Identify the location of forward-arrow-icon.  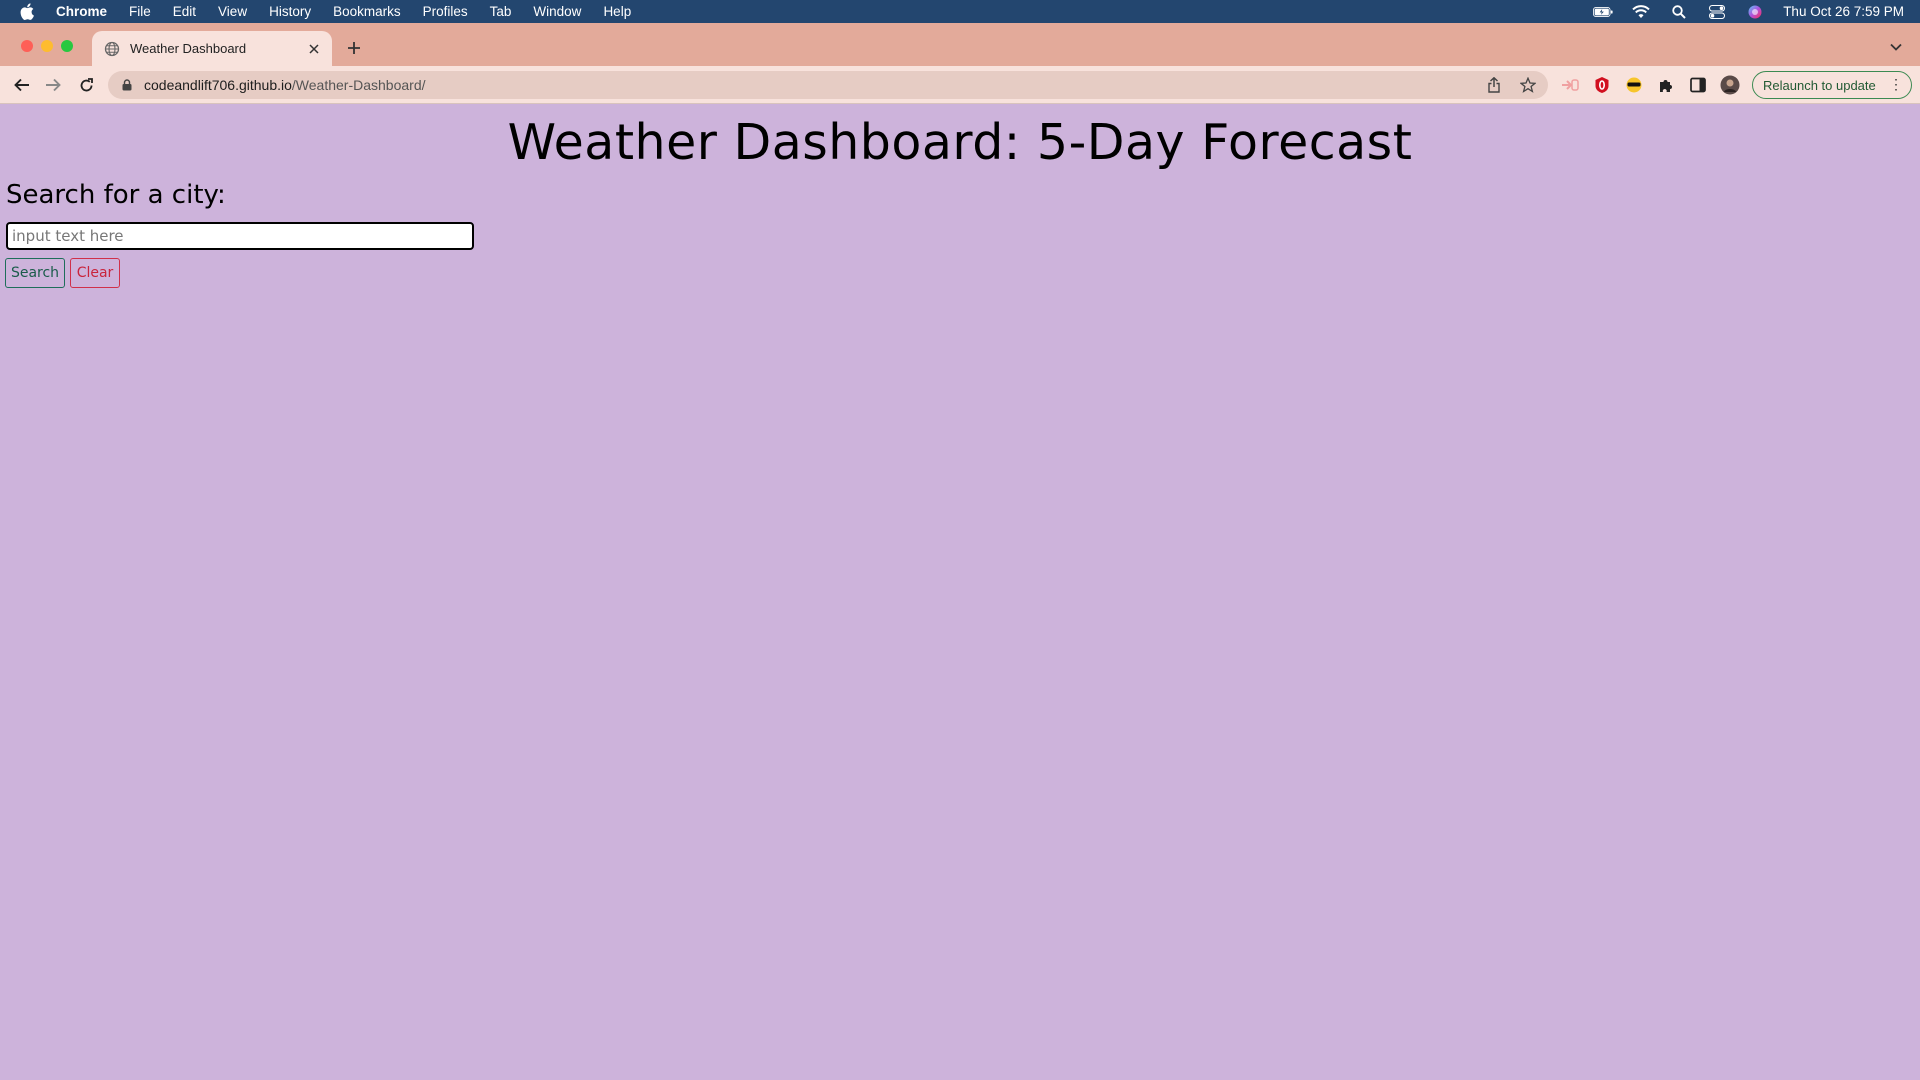
(53, 85).